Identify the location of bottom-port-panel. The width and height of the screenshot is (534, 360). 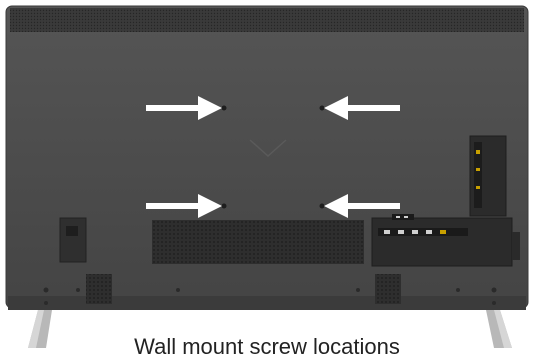
(442, 242).